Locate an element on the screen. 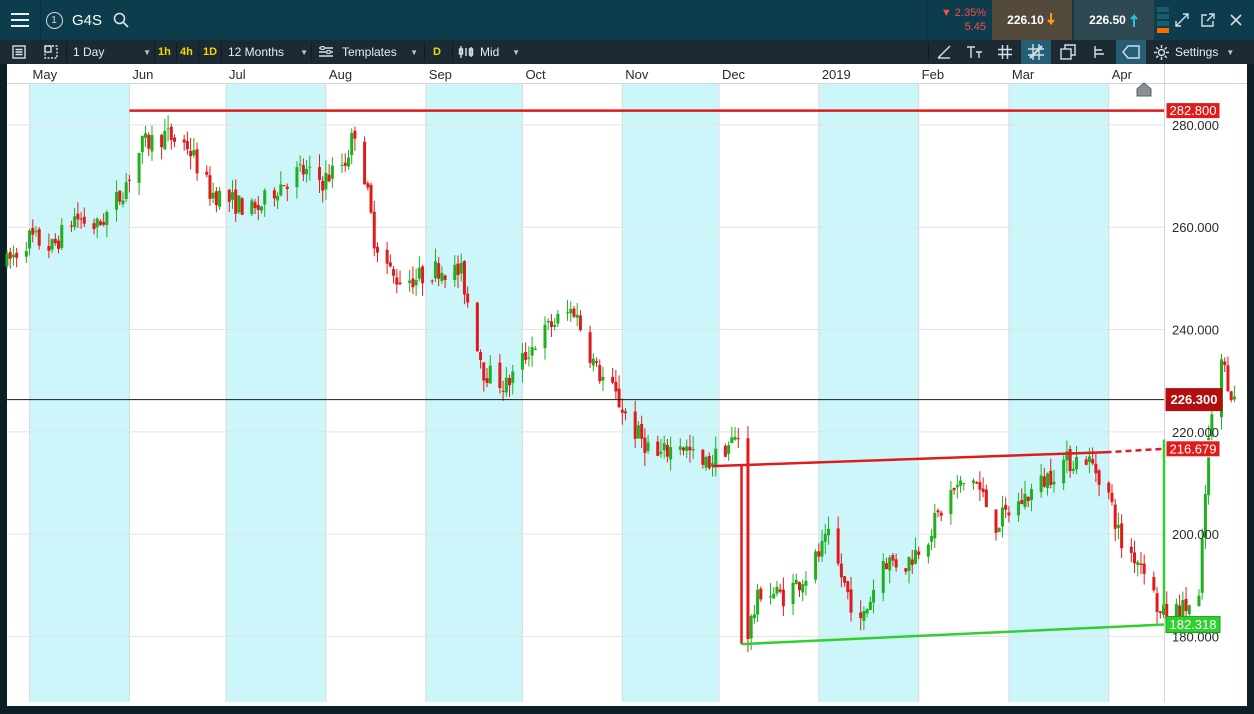 The width and height of the screenshot is (1254, 714). level-bars-icon is located at coordinates (1163, 20).